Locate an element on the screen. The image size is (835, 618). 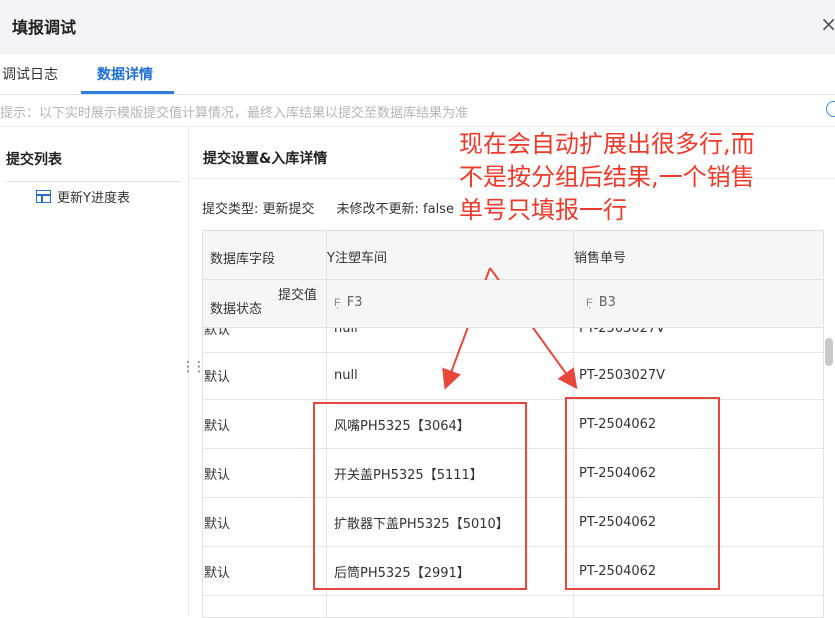
tab-bar: 调试日志 数据详情 is located at coordinates (417, 74).